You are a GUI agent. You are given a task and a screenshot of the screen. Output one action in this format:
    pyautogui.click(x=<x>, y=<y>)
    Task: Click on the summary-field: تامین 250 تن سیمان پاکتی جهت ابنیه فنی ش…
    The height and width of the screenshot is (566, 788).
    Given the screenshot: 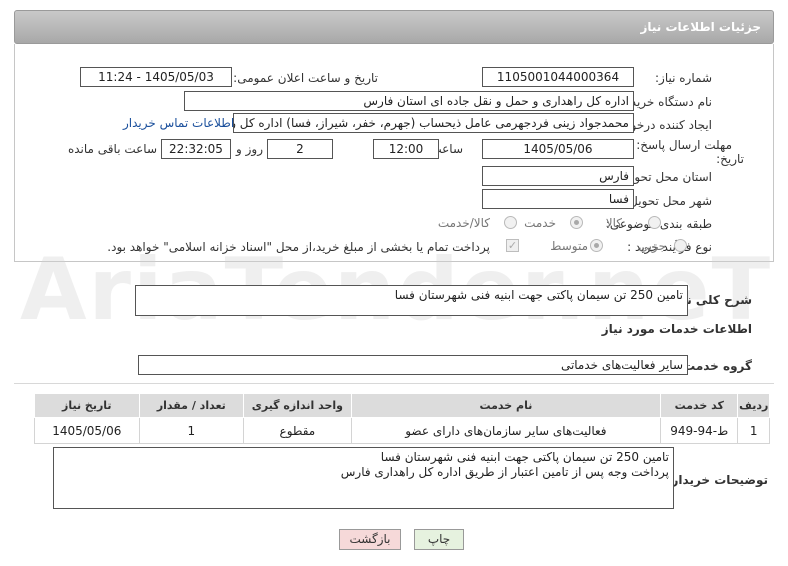 What is the action you would take?
    pyautogui.click(x=411, y=300)
    